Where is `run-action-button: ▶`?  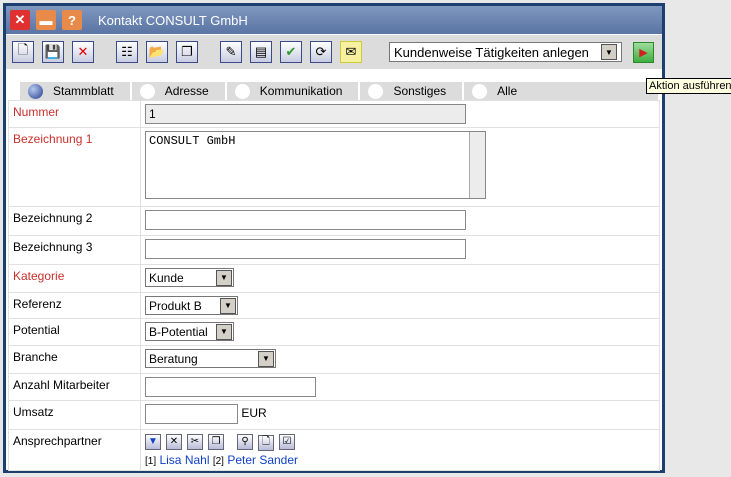
run-action-button: ▶ is located at coordinates (643, 52).